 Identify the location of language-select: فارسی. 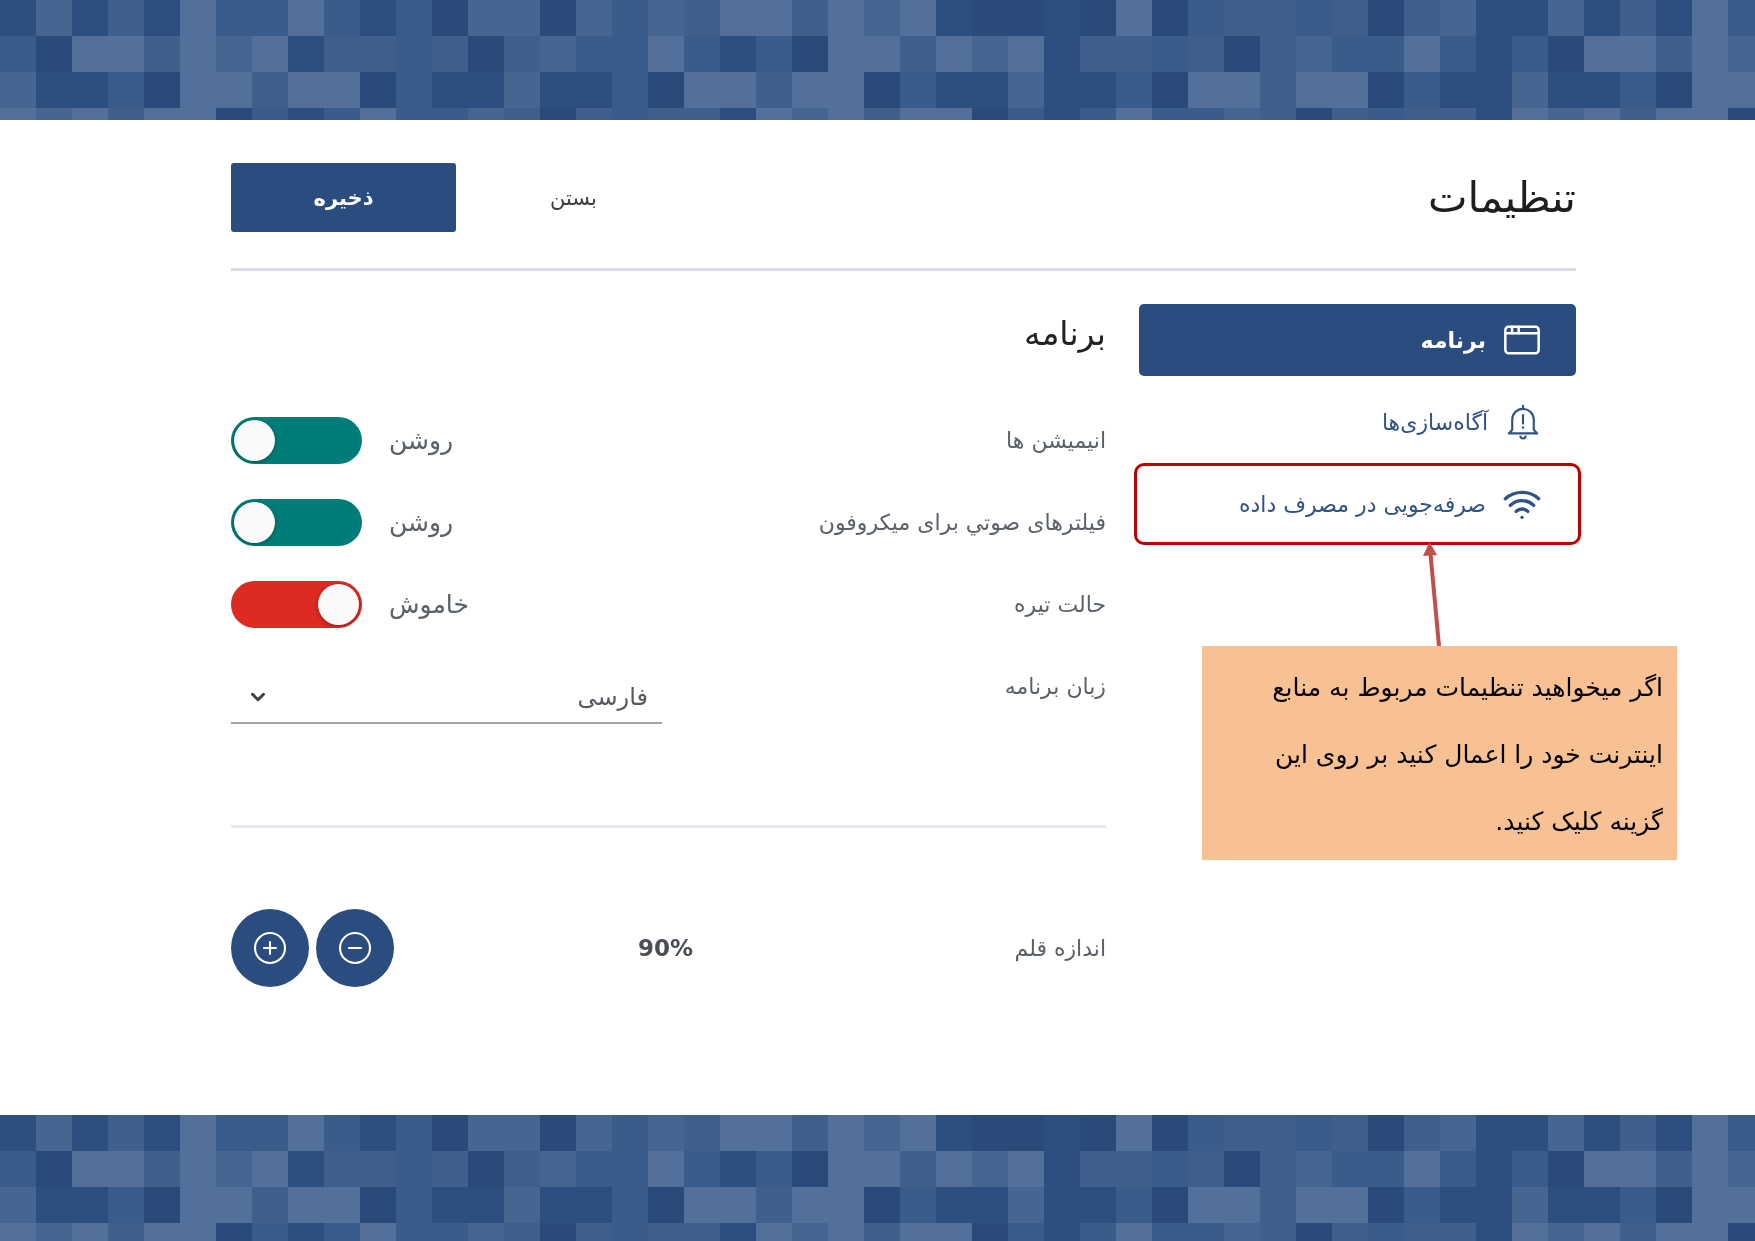
(446, 698).